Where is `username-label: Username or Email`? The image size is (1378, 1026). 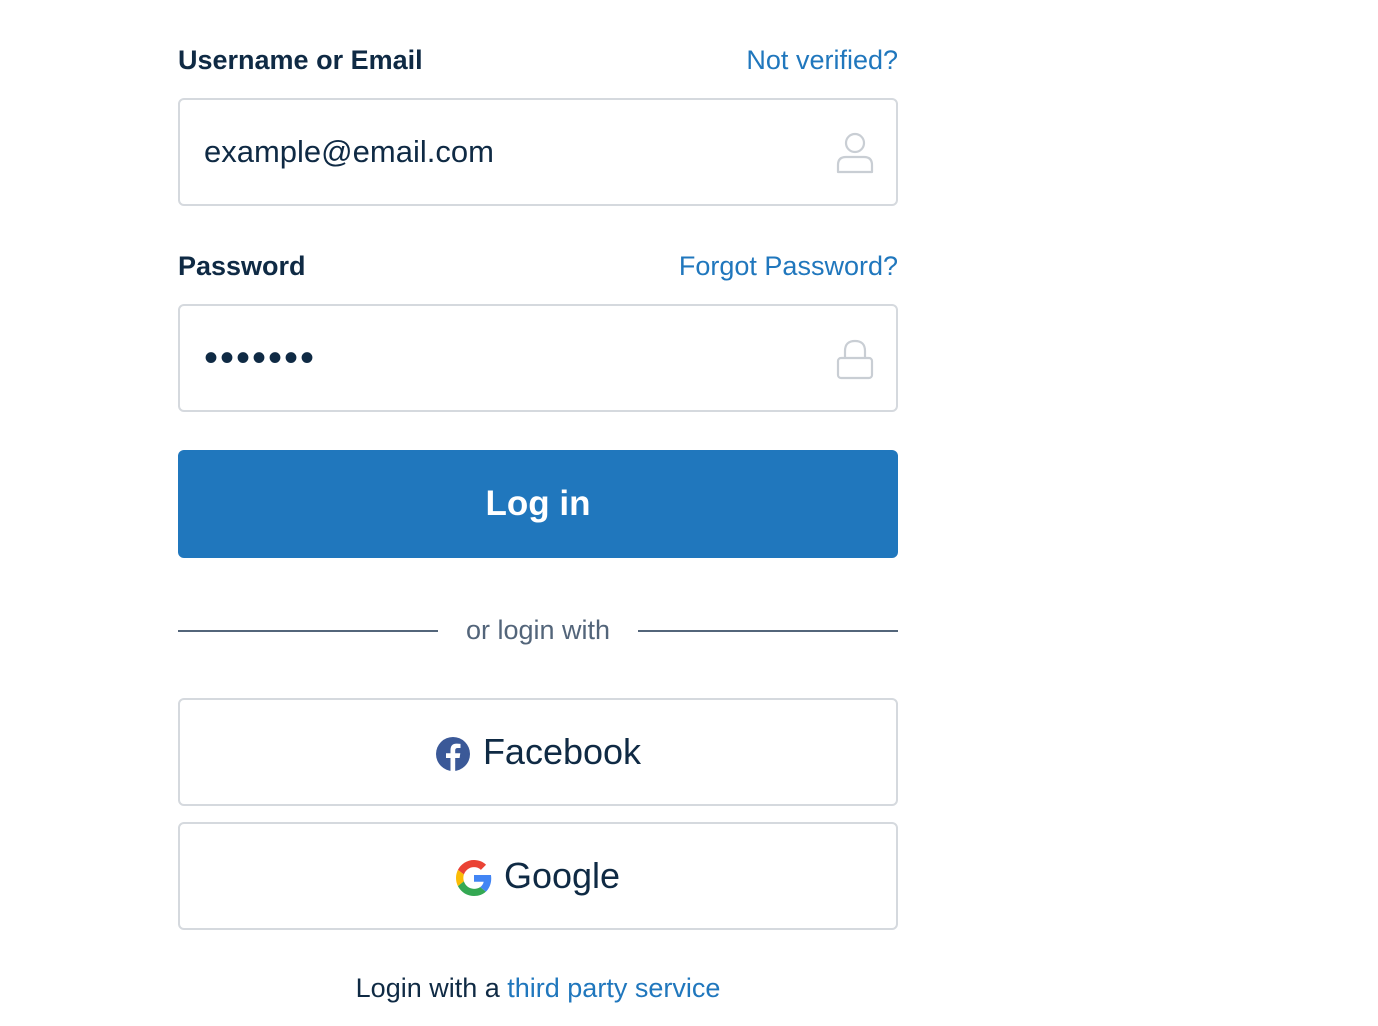 username-label: Username or Email is located at coordinates (300, 59).